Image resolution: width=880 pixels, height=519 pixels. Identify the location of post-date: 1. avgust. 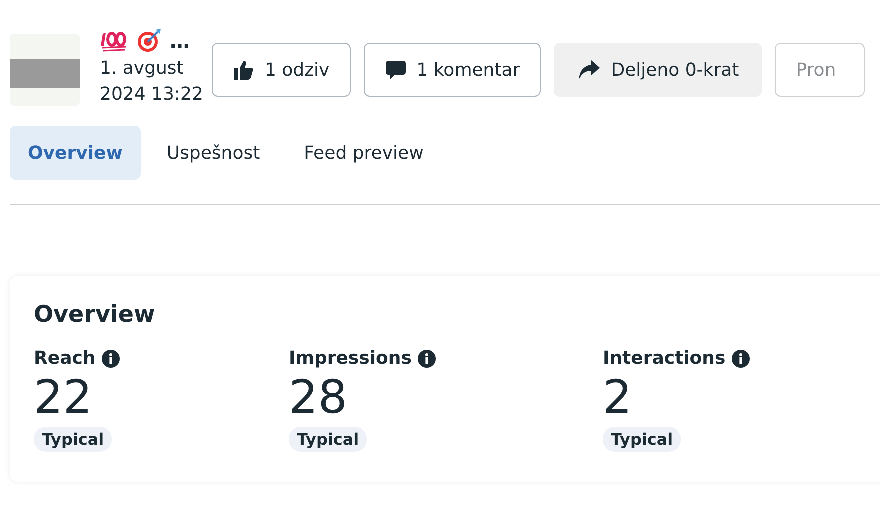
(142, 69).